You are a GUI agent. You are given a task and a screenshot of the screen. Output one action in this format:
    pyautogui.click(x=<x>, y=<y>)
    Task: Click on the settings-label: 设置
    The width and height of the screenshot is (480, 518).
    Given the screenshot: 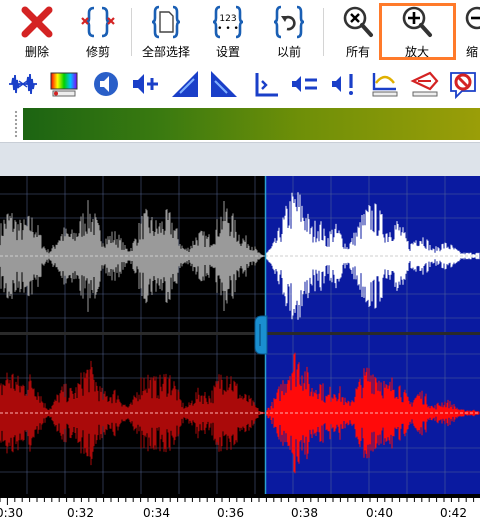 What is the action you would take?
    pyautogui.click(x=227, y=52)
    